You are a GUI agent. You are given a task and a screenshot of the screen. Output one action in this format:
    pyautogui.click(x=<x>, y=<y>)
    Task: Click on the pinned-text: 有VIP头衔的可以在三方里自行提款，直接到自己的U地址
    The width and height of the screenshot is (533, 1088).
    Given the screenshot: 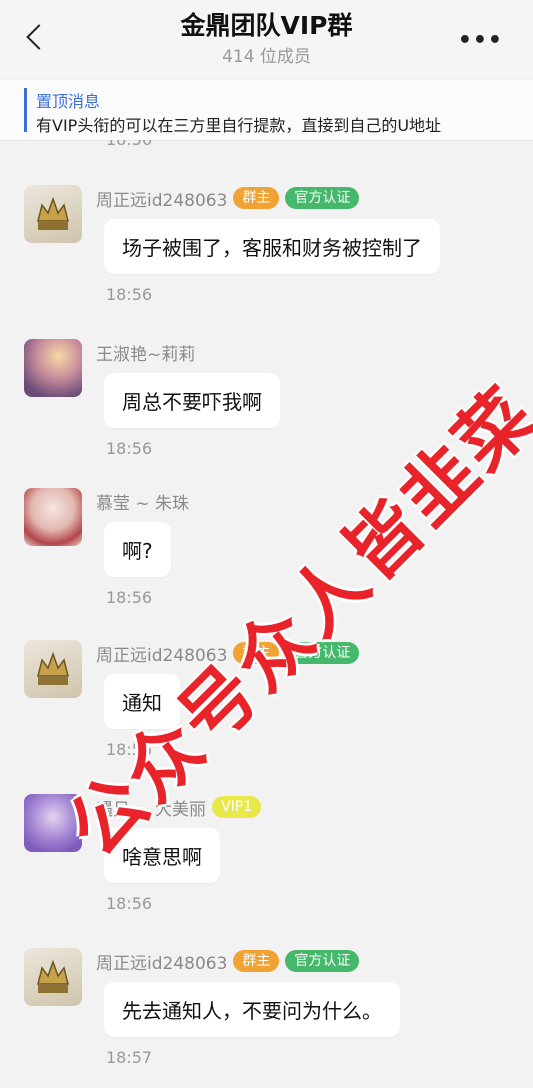 What is the action you would take?
    pyautogui.click(x=239, y=125)
    